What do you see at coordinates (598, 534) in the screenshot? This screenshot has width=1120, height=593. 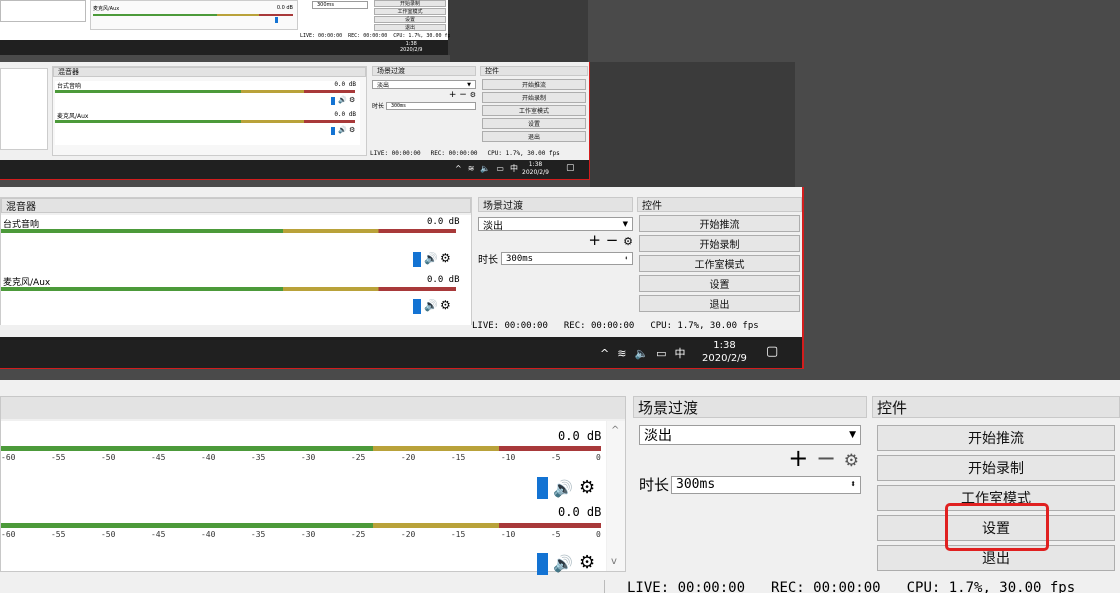 I see `meter-tick-label: 0` at bounding box center [598, 534].